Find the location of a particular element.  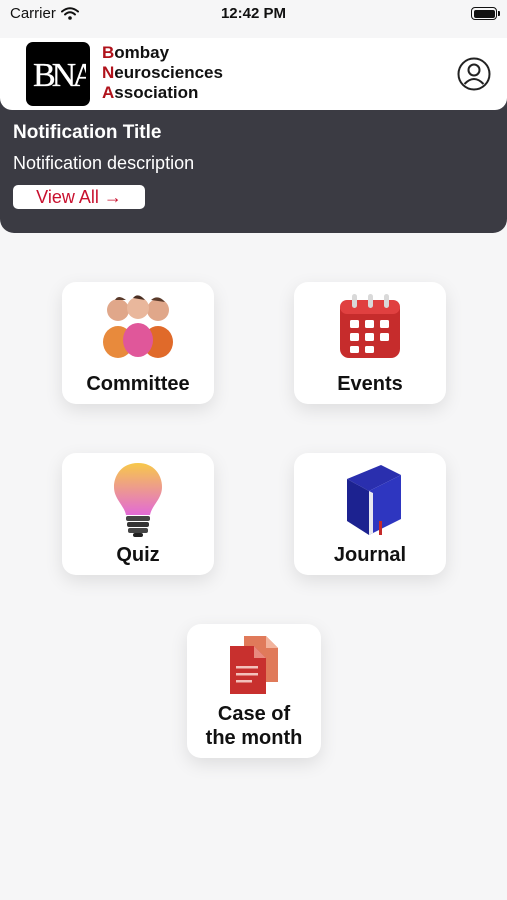

logo-mark: BNA is located at coordinates (58, 74).